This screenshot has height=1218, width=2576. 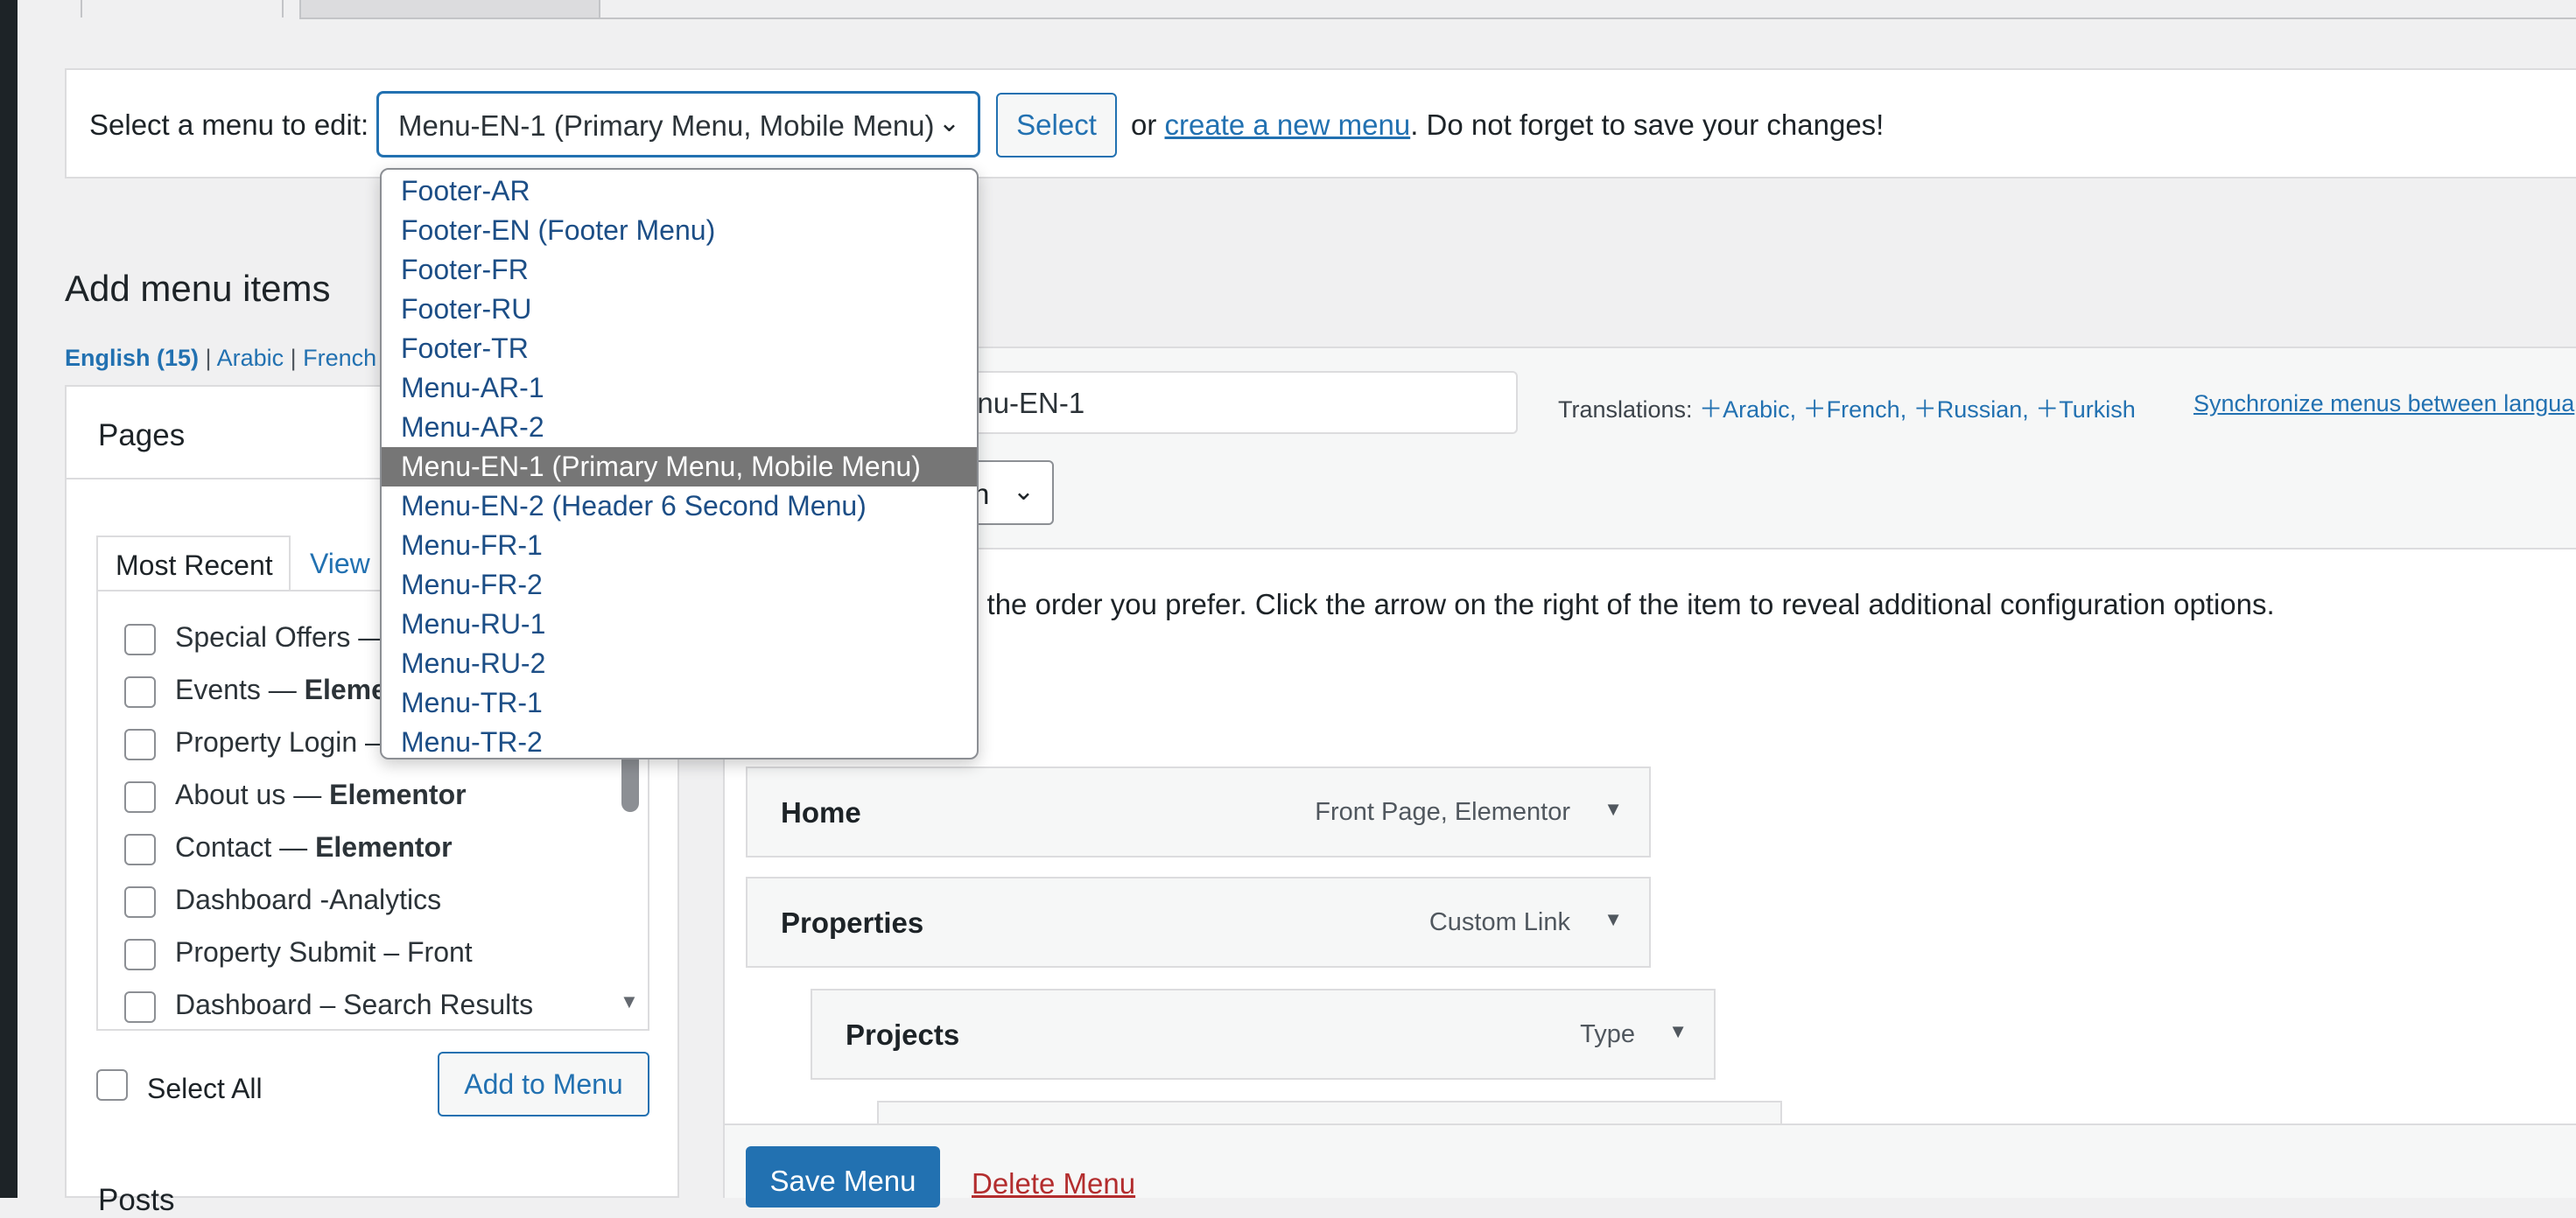 What do you see at coordinates (340, 564) in the screenshot?
I see `tab-view-all: View` at bounding box center [340, 564].